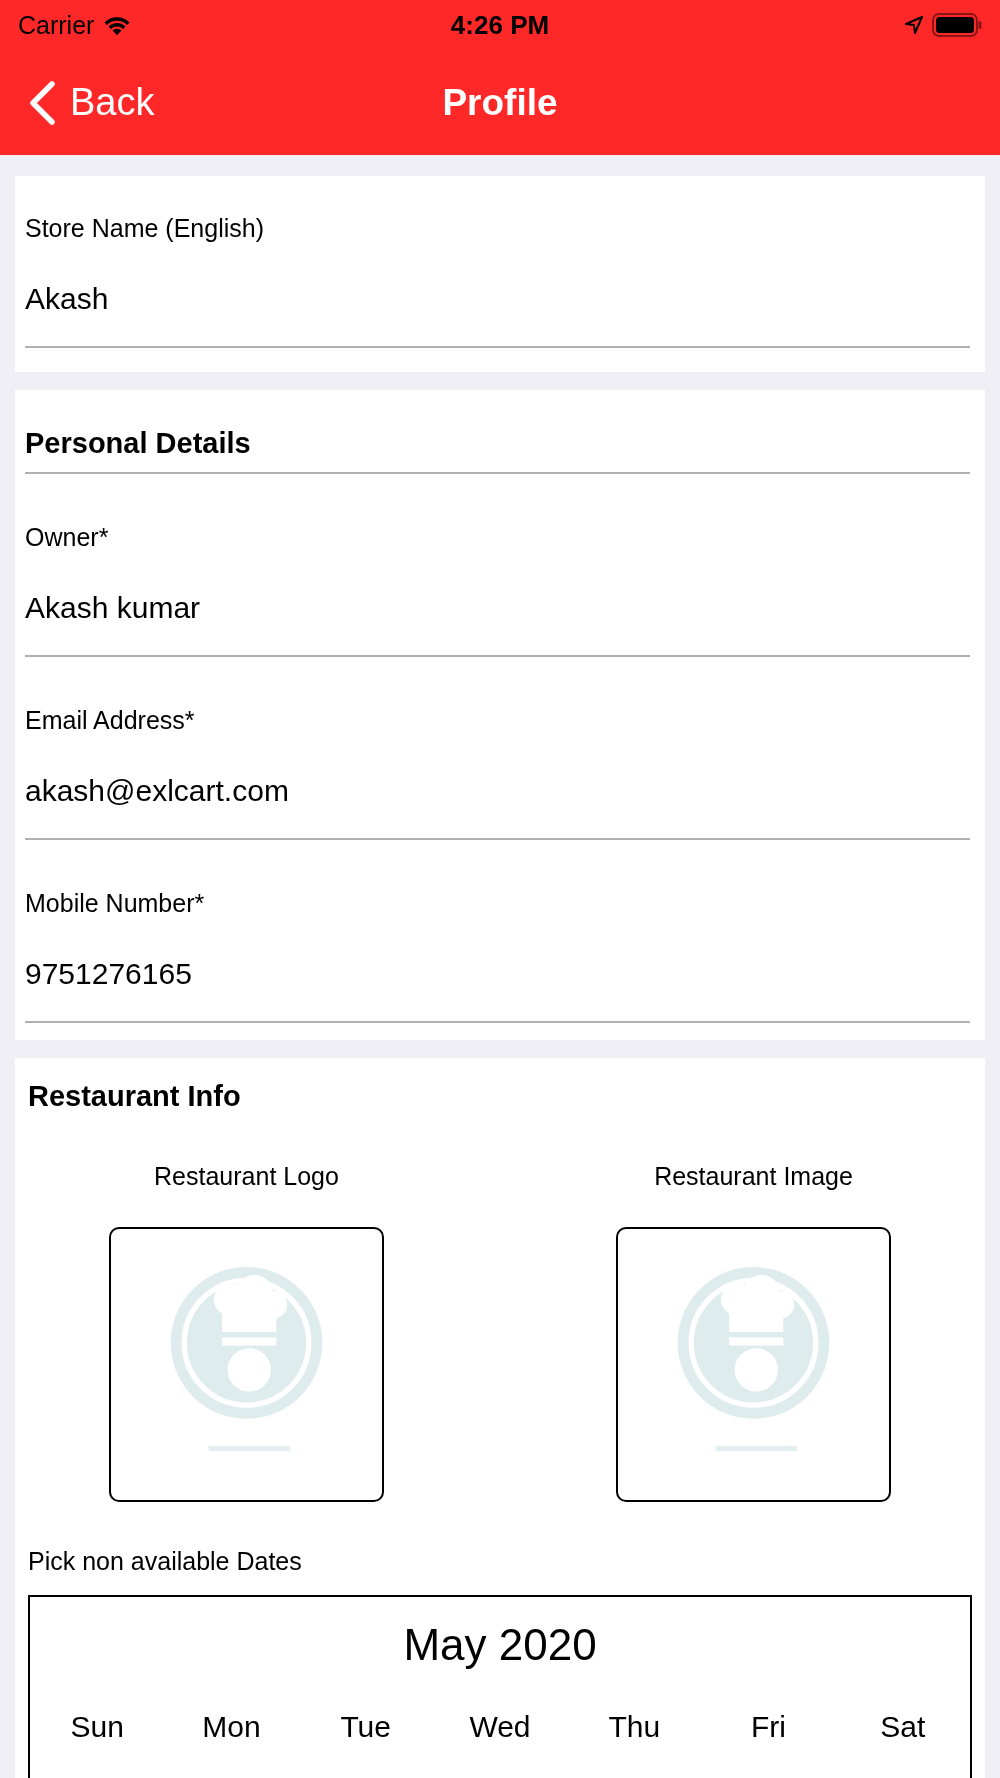 The width and height of the screenshot is (1000, 1778). What do you see at coordinates (56, 25) in the screenshot?
I see `carrier-name: Carrier` at bounding box center [56, 25].